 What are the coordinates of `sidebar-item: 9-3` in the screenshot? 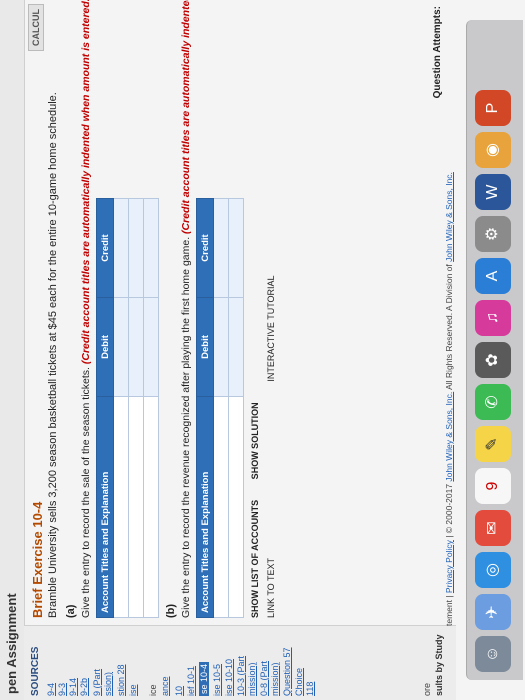 It's located at (62, 689).